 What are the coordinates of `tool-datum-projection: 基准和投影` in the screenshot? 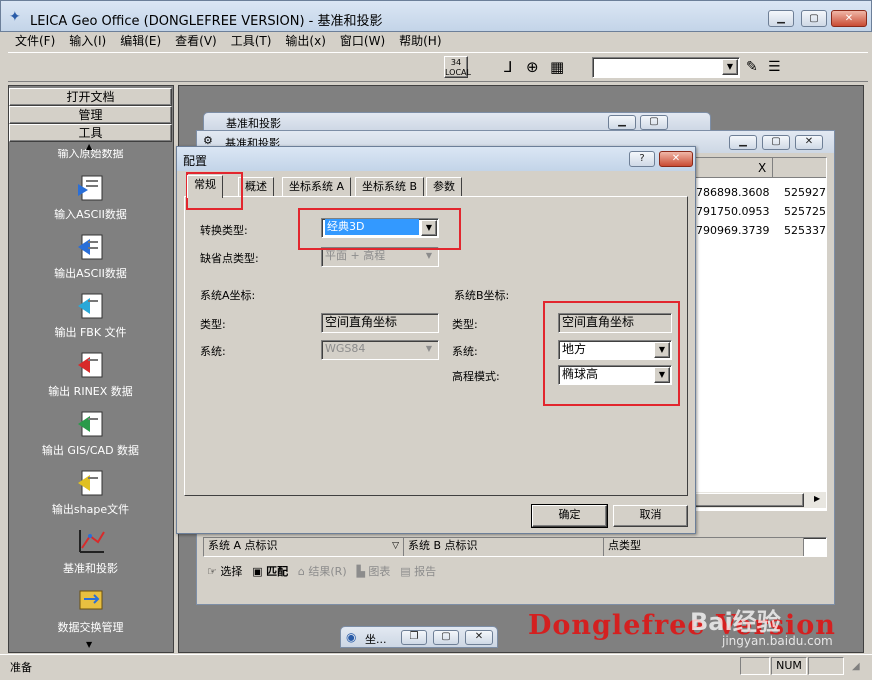 It's located at (90, 550).